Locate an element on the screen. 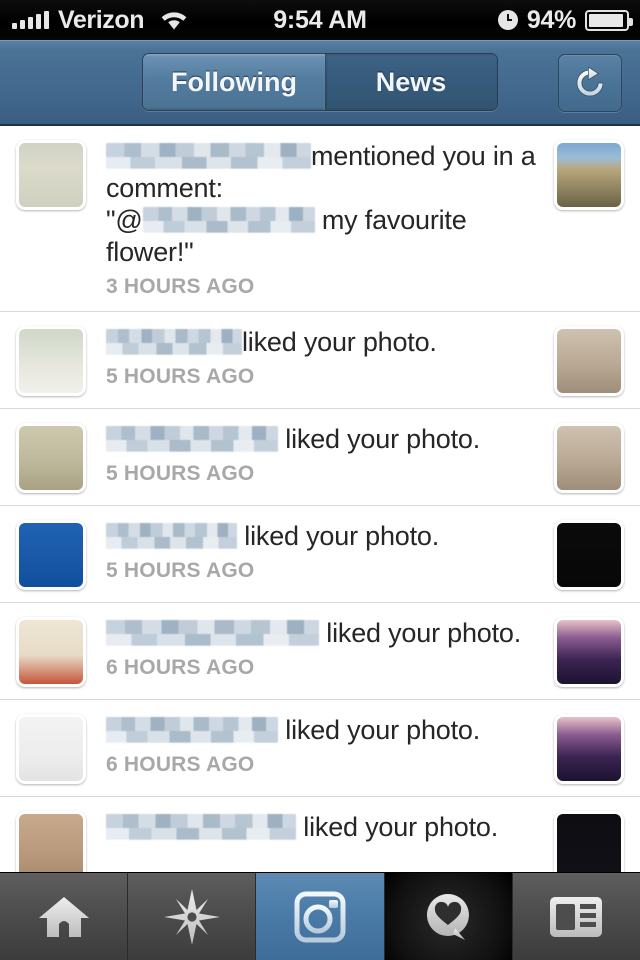 Image resolution: width=640 pixels, height=960 pixels. refresh-icon is located at coordinates (590, 83).